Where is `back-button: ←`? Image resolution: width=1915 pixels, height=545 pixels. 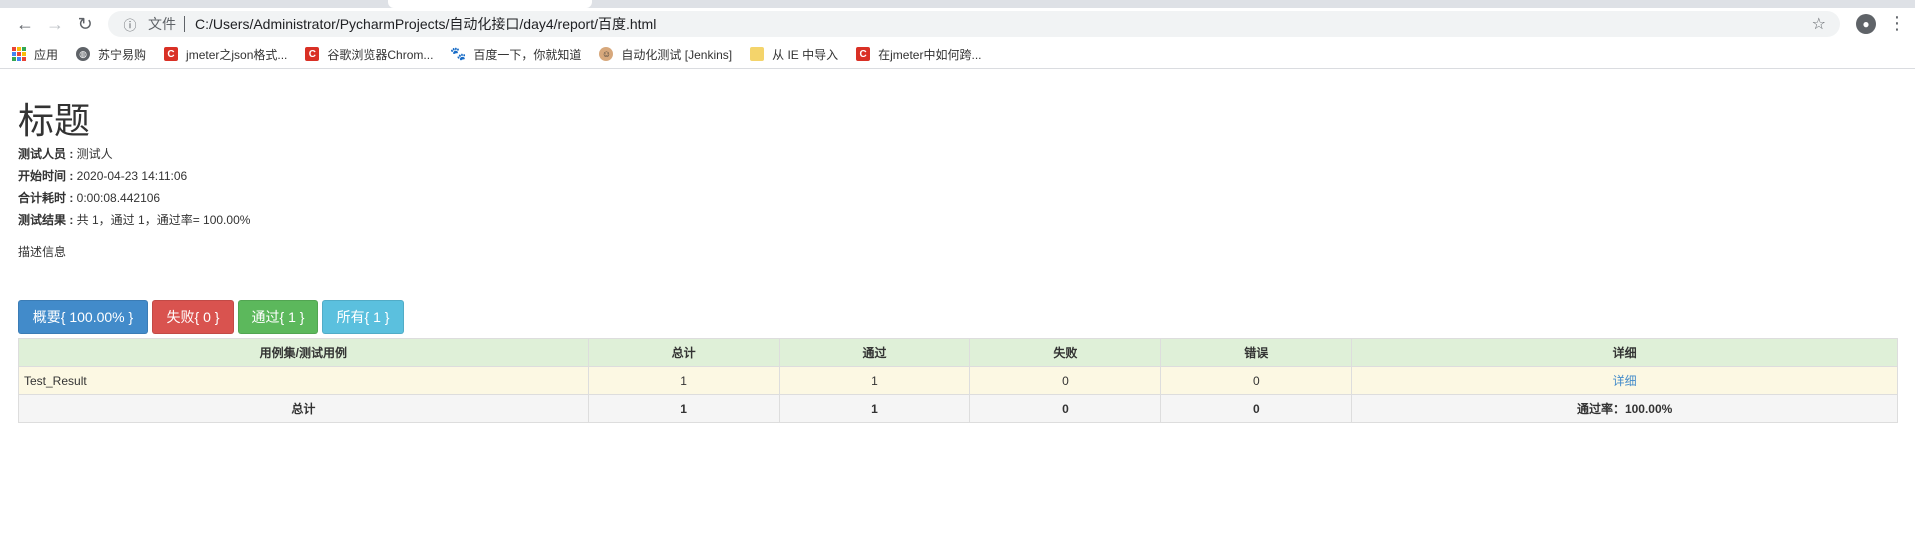 back-button: ← is located at coordinates (25, 24).